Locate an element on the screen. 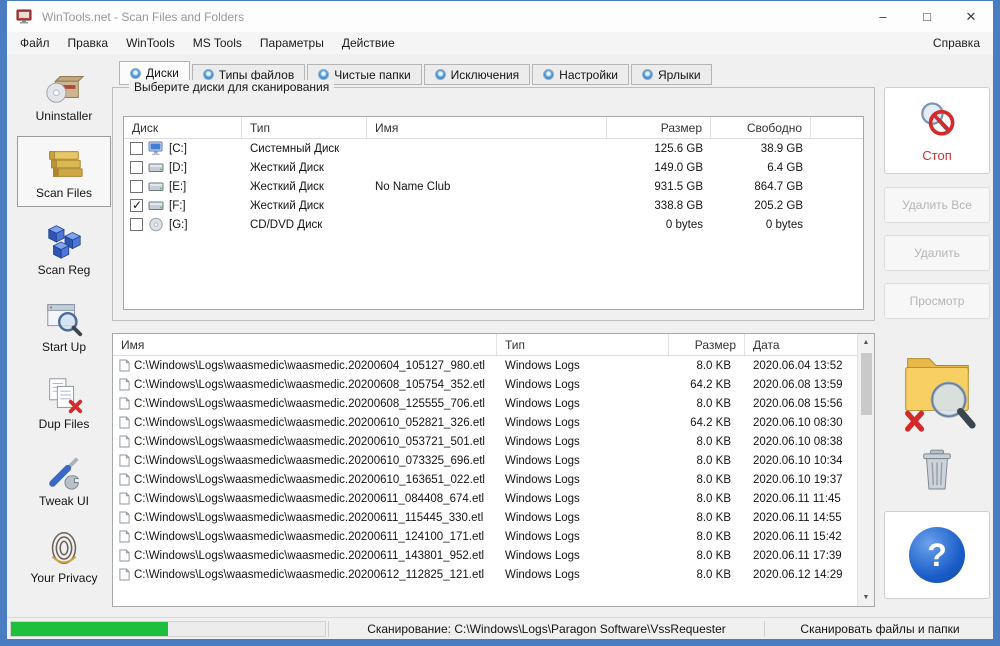 The height and width of the screenshot is (646, 1000). scroll-down-button: ▼ is located at coordinates (866, 597).